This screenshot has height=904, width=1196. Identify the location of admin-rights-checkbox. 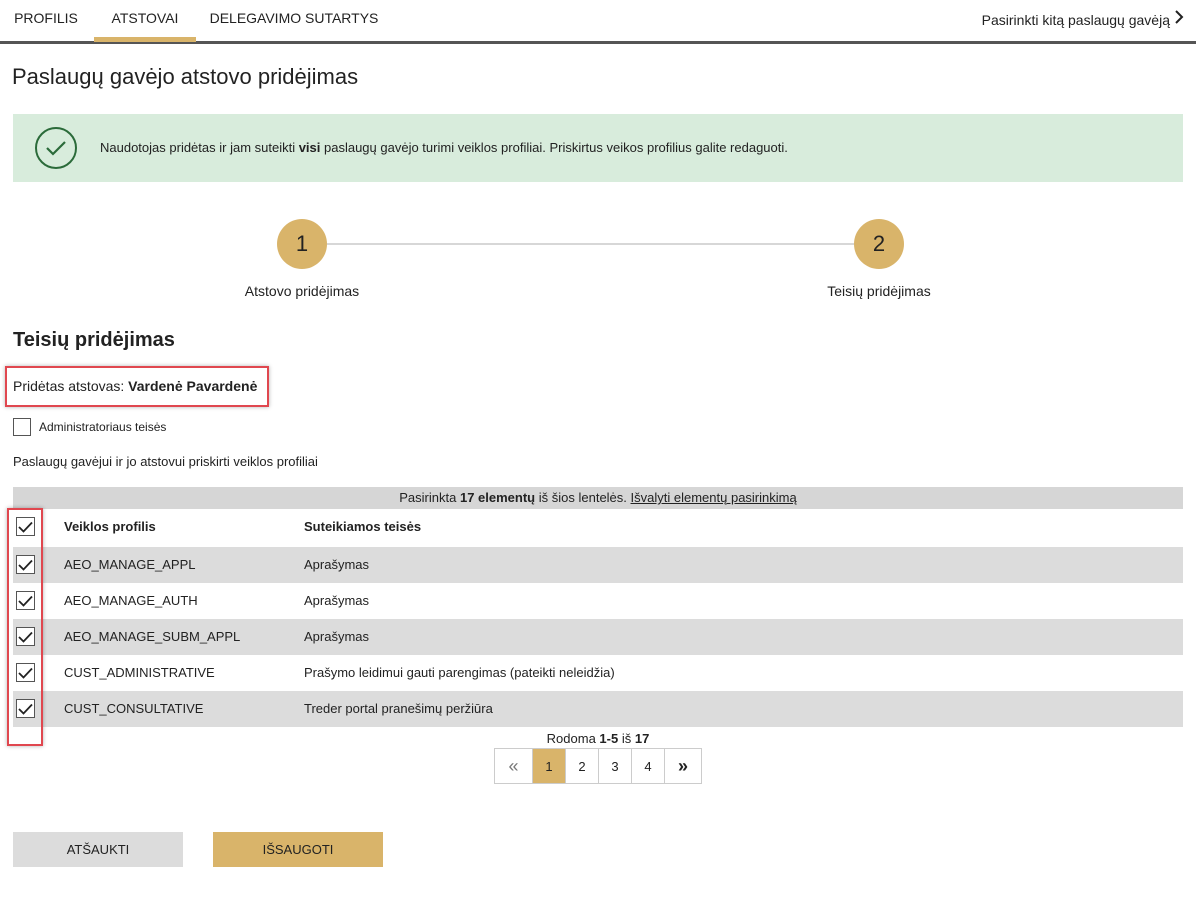
(22, 427).